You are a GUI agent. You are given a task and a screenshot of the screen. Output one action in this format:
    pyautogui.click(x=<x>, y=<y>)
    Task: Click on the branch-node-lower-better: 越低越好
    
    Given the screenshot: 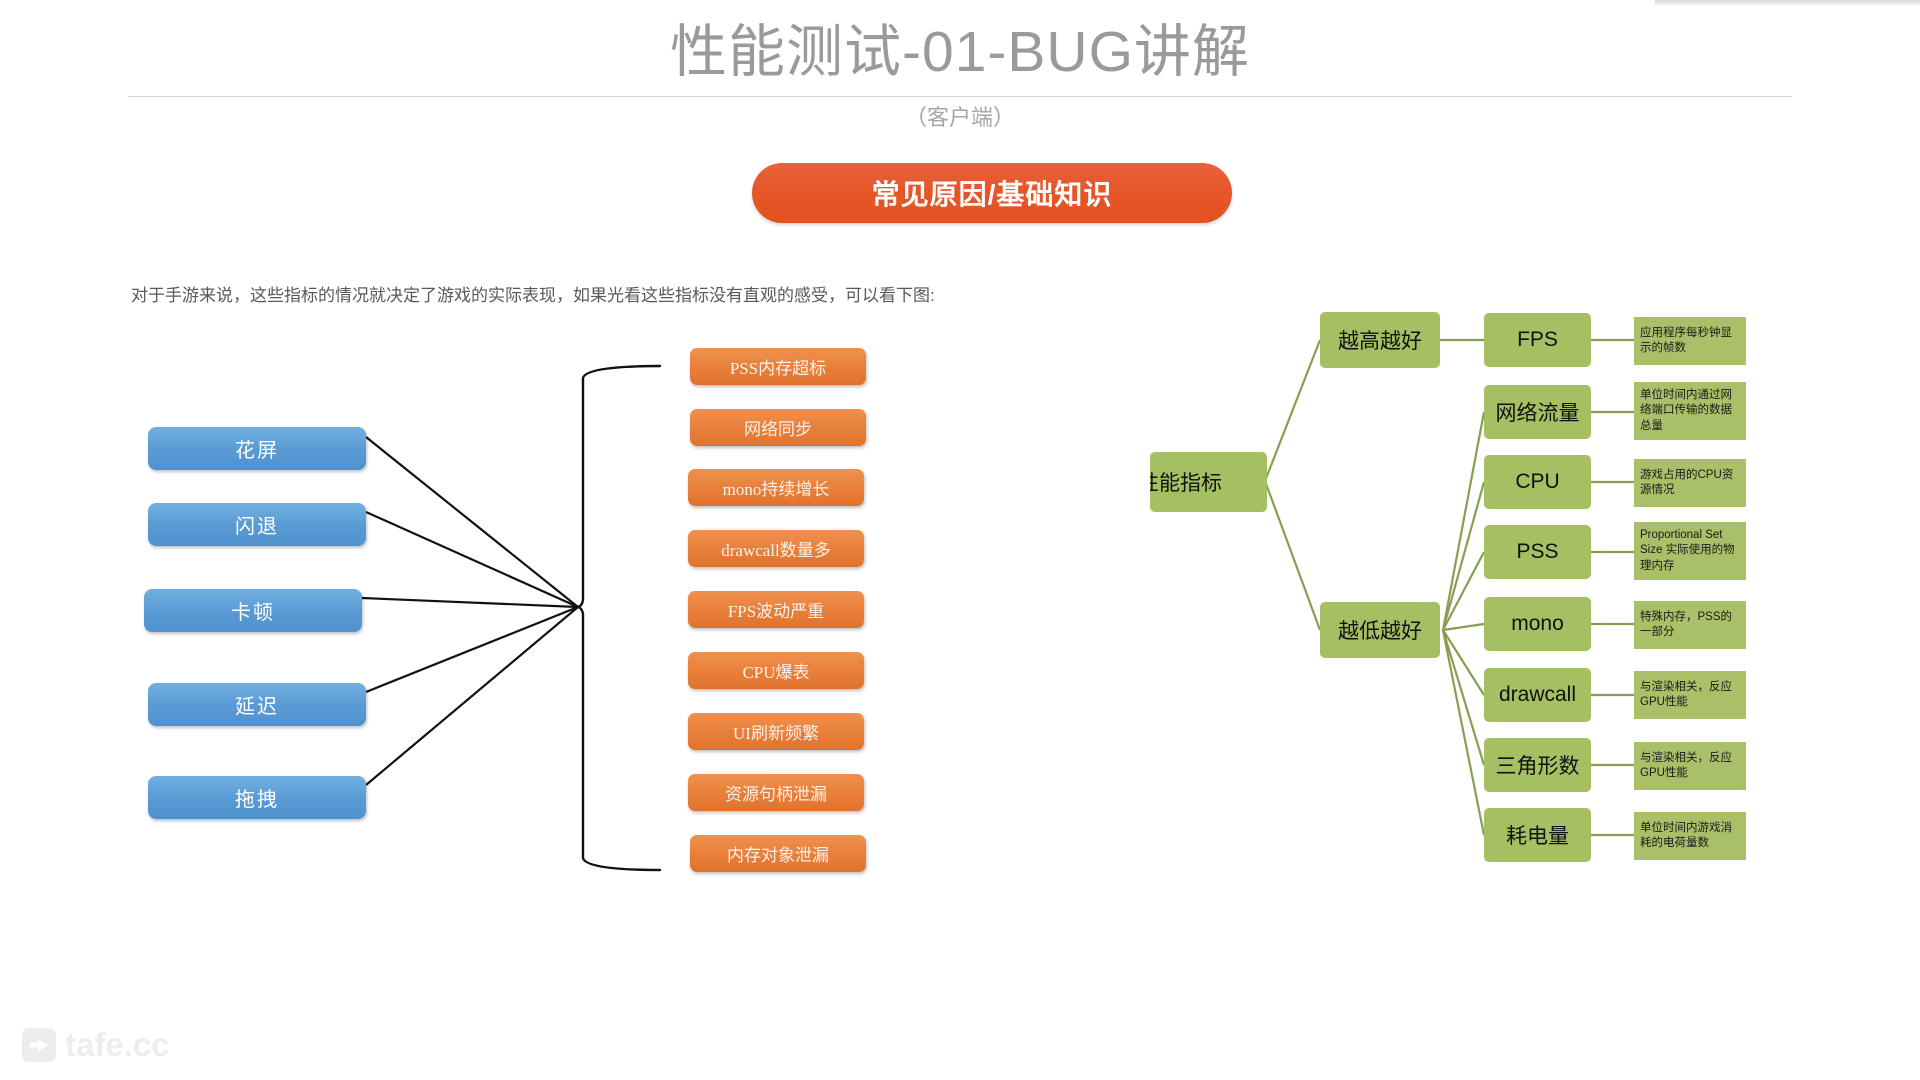 What is the action you would take?
    pyautogui.click(x=1380, y=630)
    